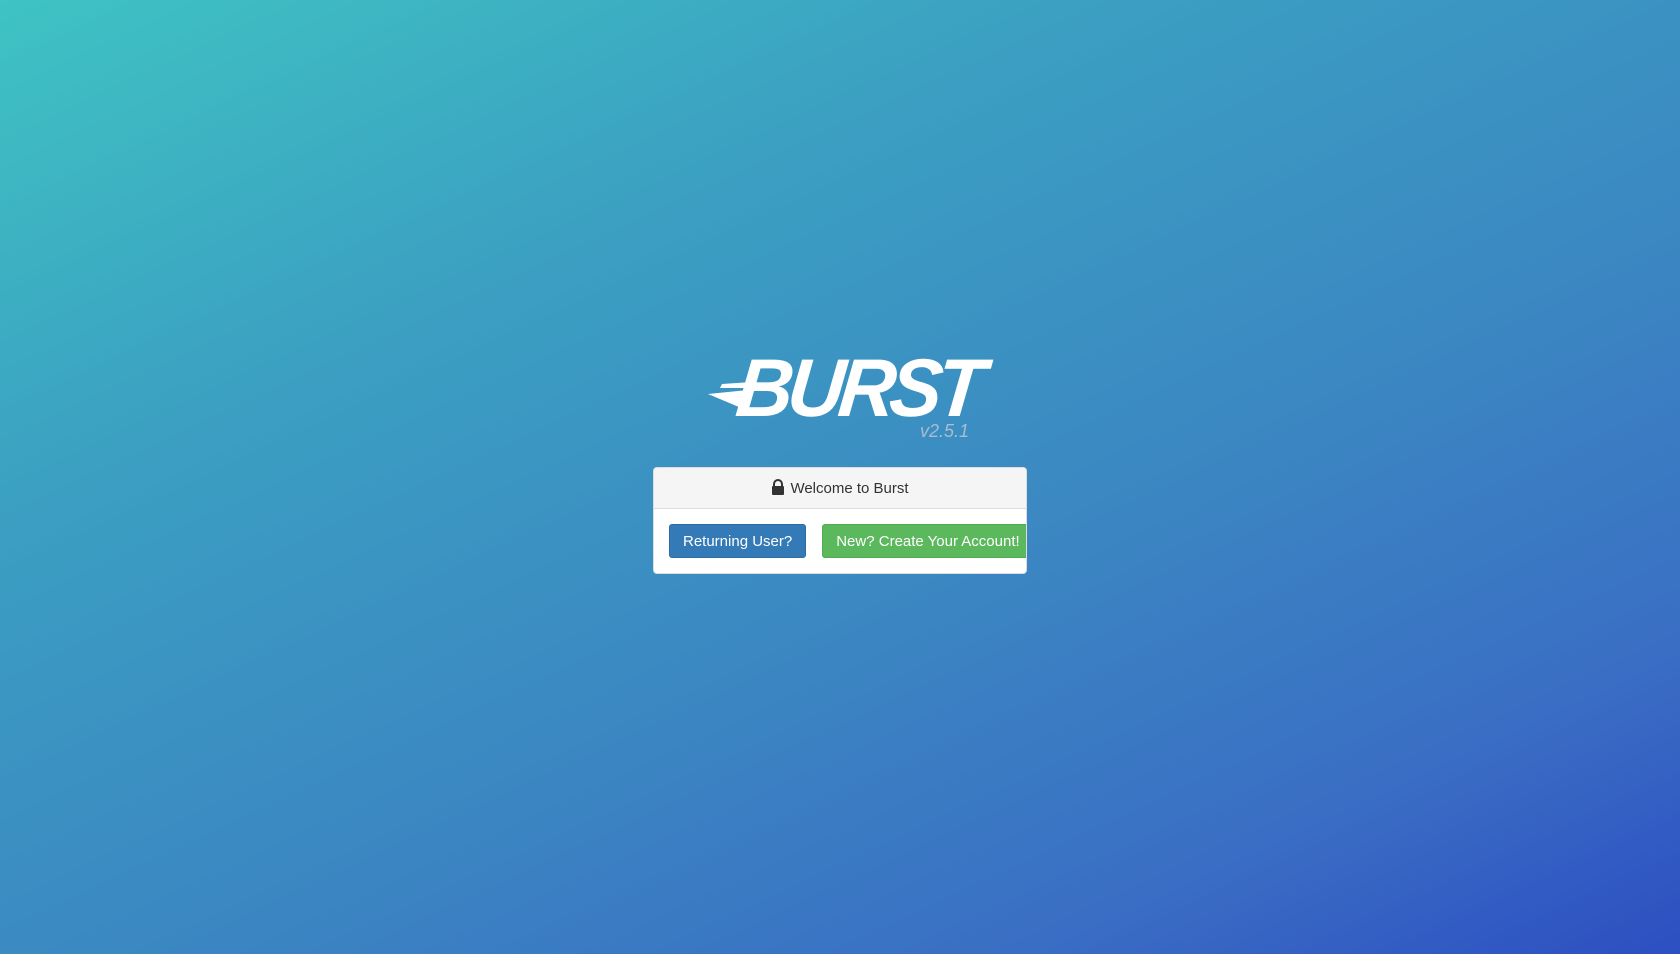  What do you see at coordinates (924, 541) in the screenshot?
I see `create-account-button: New? Create Your Account!` at bounding box center [924, 541].